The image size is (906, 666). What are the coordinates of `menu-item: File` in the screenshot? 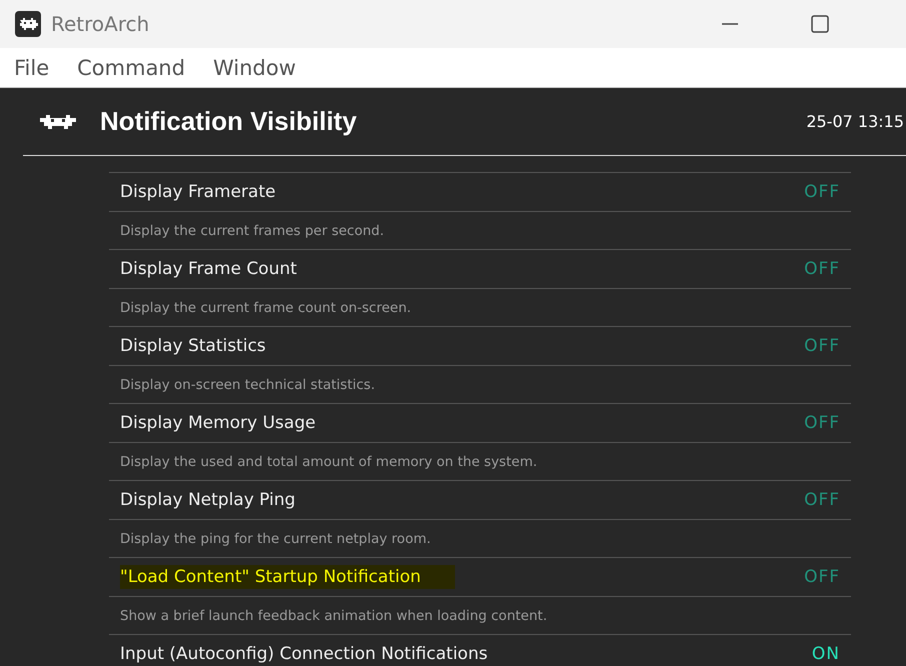 It's located at (32, 68).